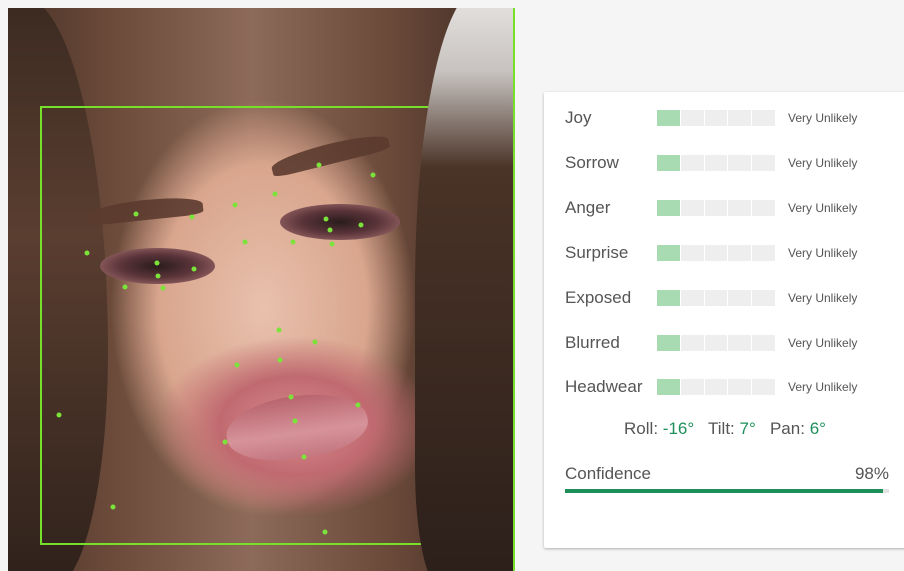 Image resolution: width=904 pixels, height=571 pixels. What do you see at coordinates (476, 509) in the screenshot?
I see `shirt` at bounding box center [476, 509].